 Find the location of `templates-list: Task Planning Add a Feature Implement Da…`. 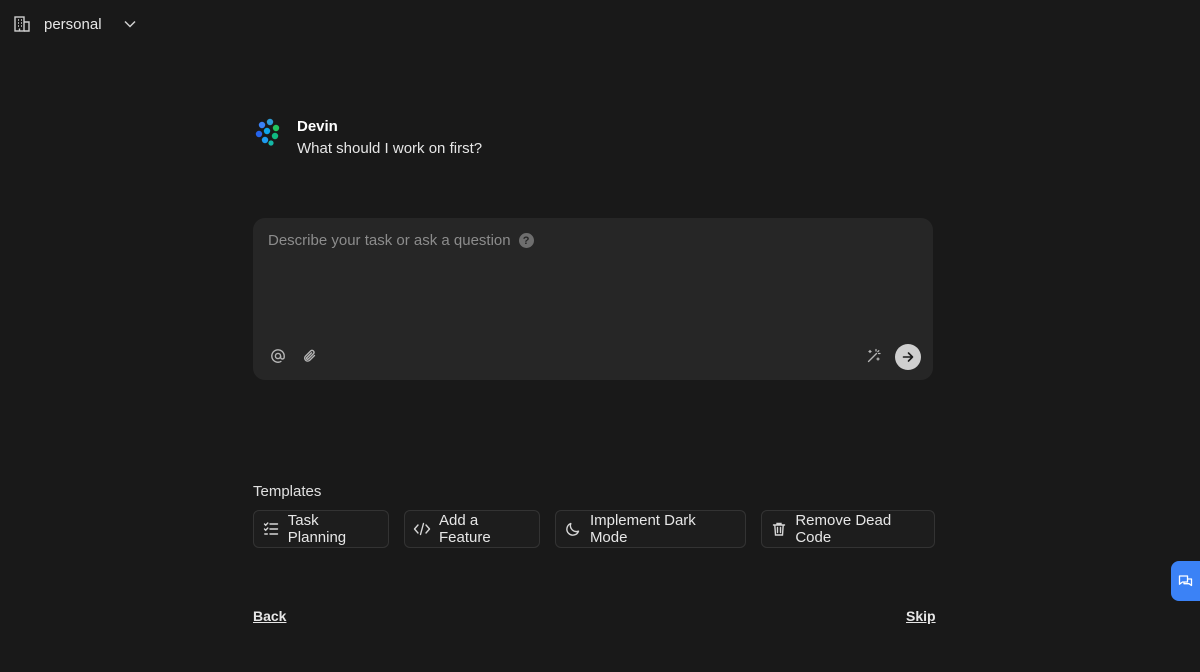

templates-list: Task Planning Add a Feature Implement Da… is located at coordinates (594, 529).